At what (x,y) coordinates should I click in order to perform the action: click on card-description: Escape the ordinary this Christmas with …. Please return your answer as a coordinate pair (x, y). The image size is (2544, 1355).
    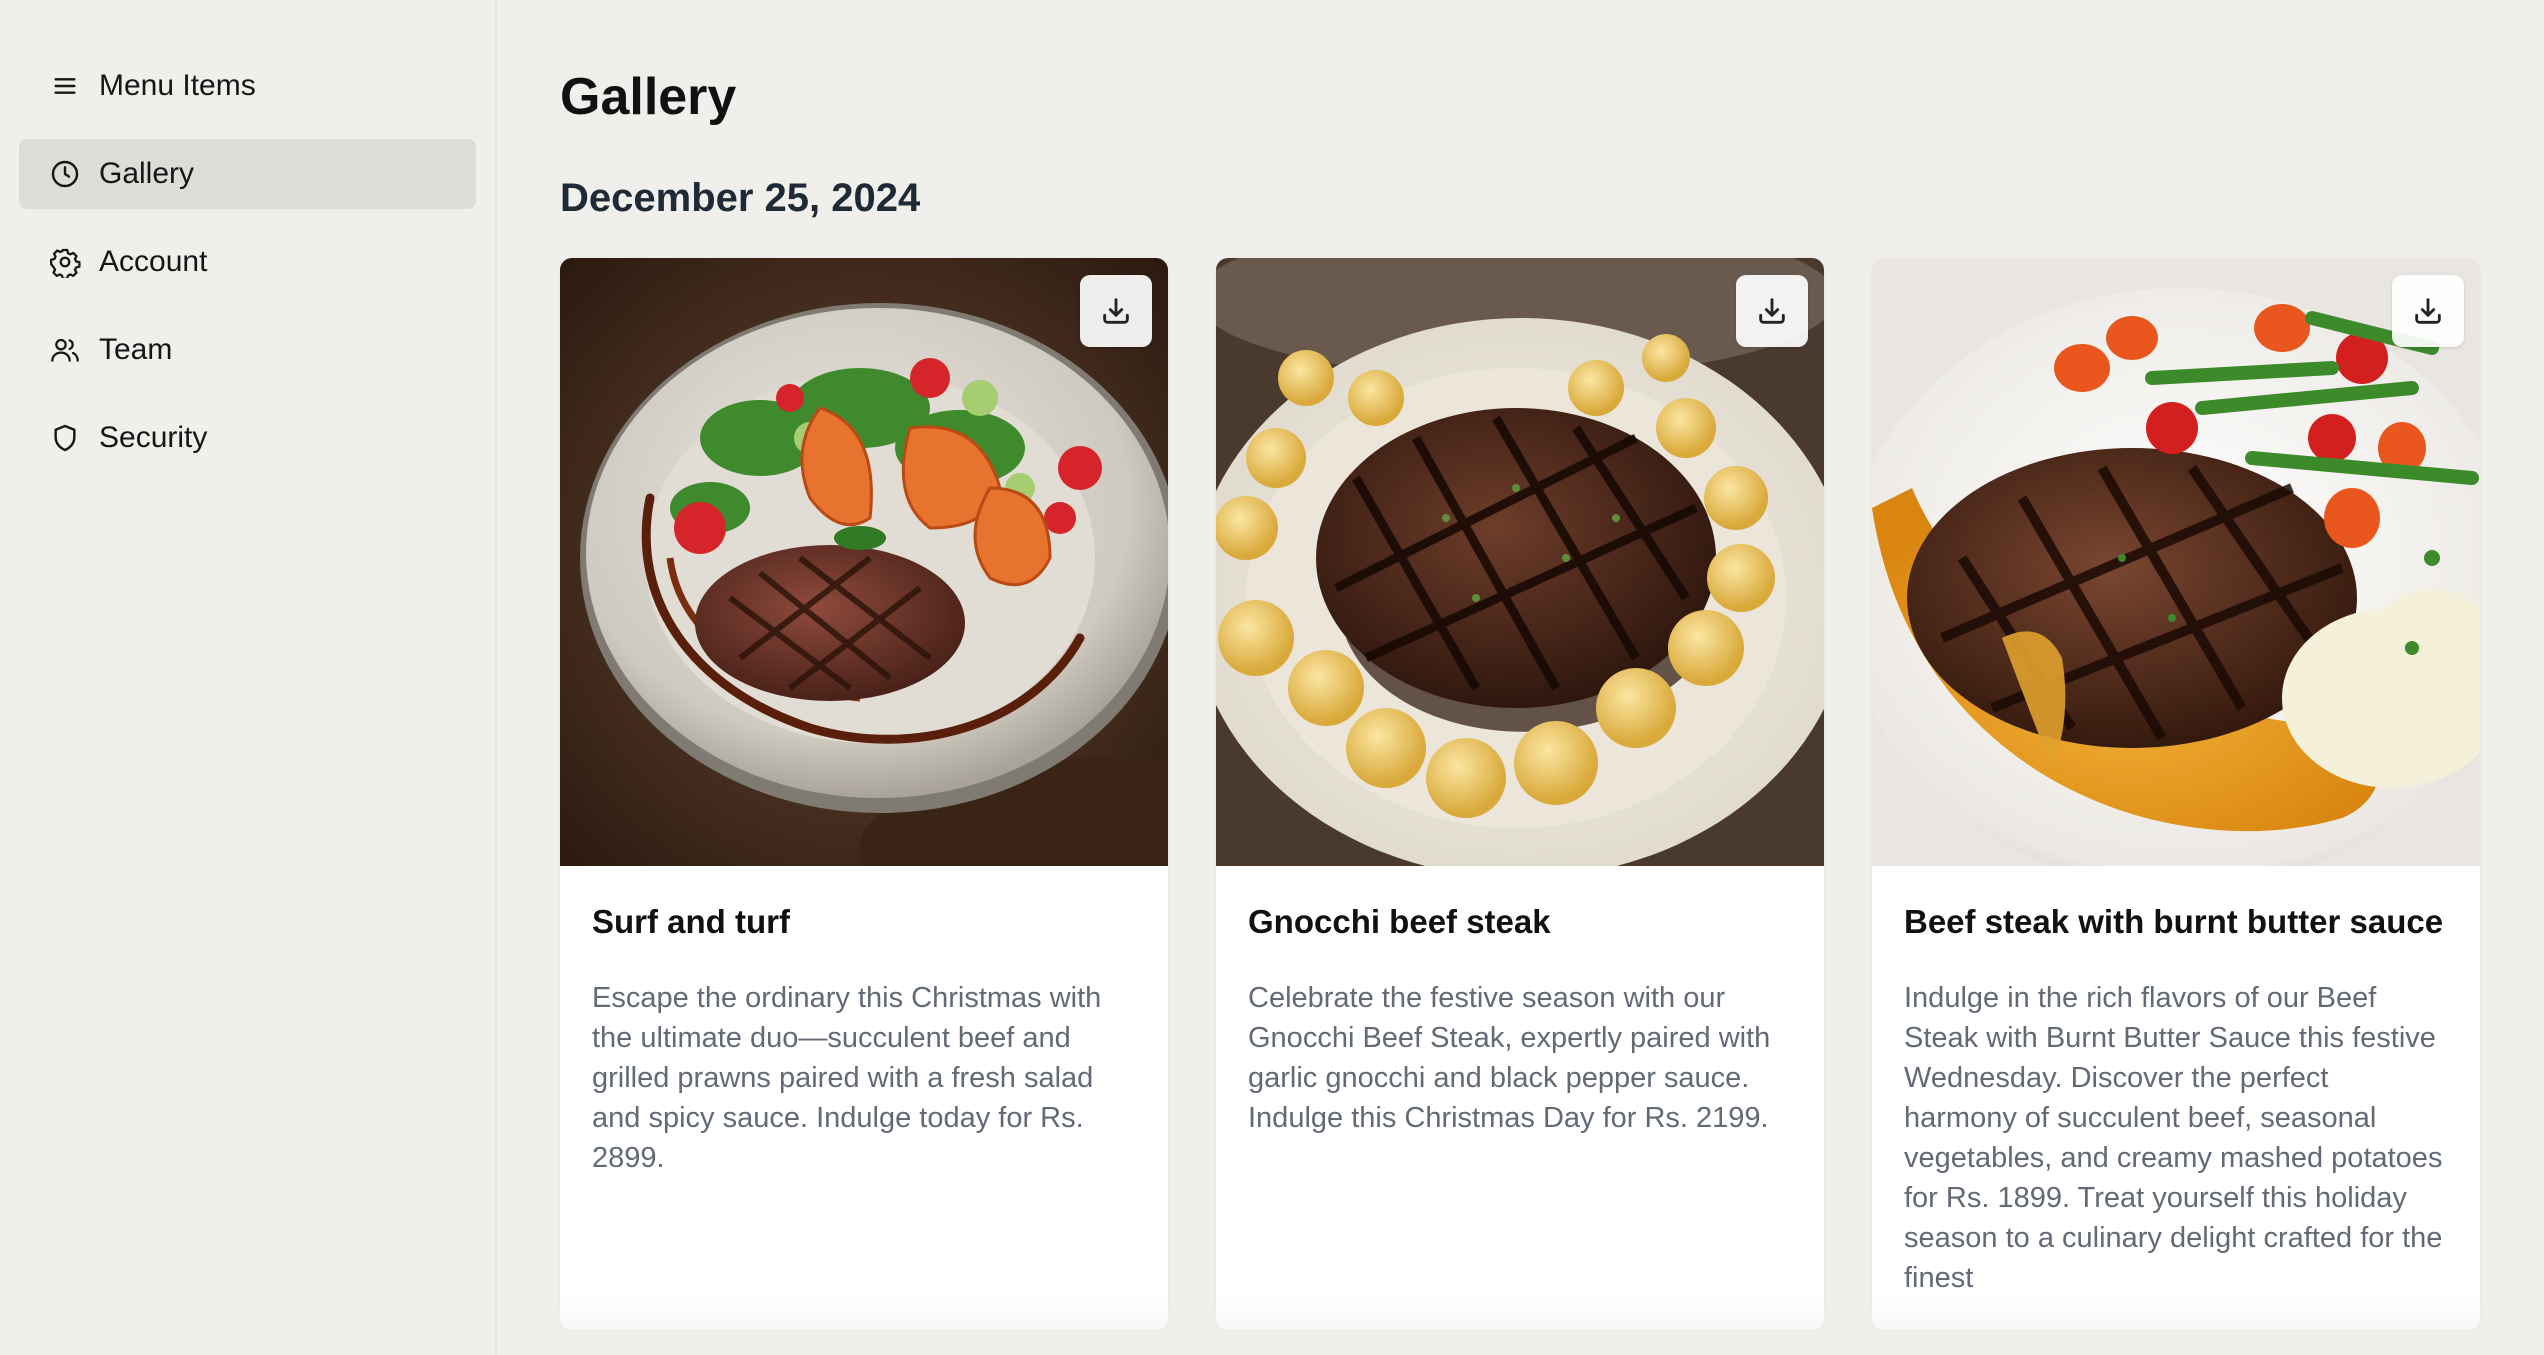
    Looking at the image, I should click on (847, 1078).